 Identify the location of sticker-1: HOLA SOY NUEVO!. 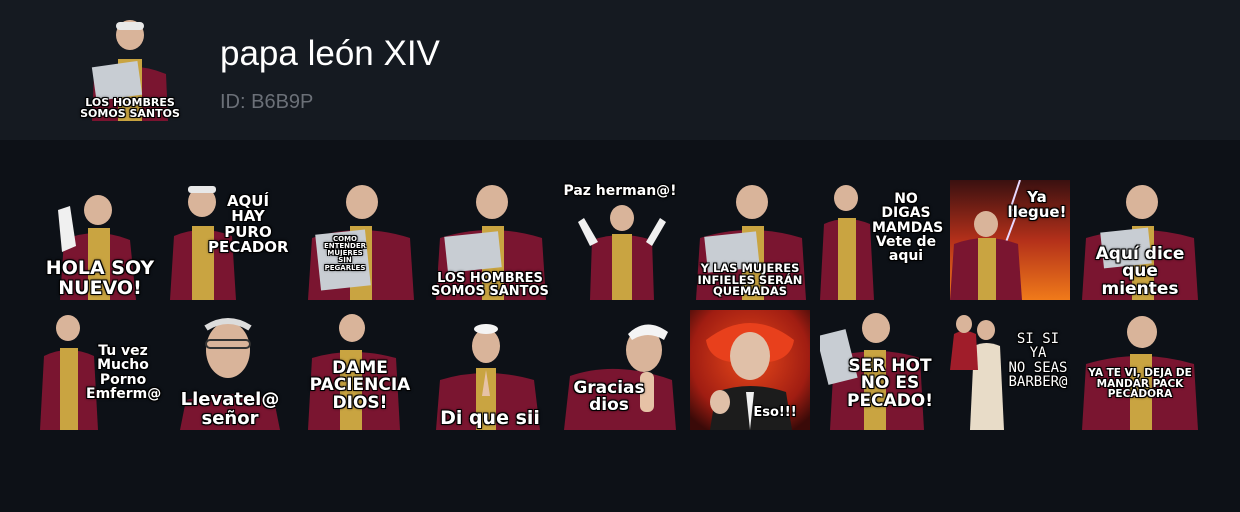
(100, 240).